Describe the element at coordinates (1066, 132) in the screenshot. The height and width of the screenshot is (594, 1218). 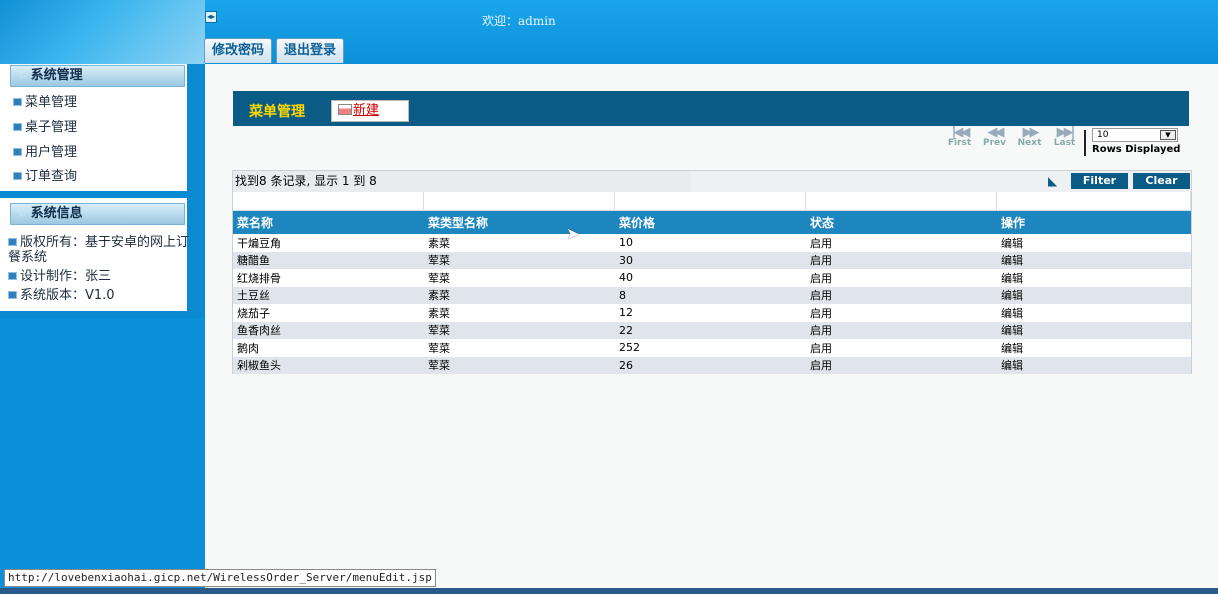
I see `last-icon: ▶▶|` at that location.